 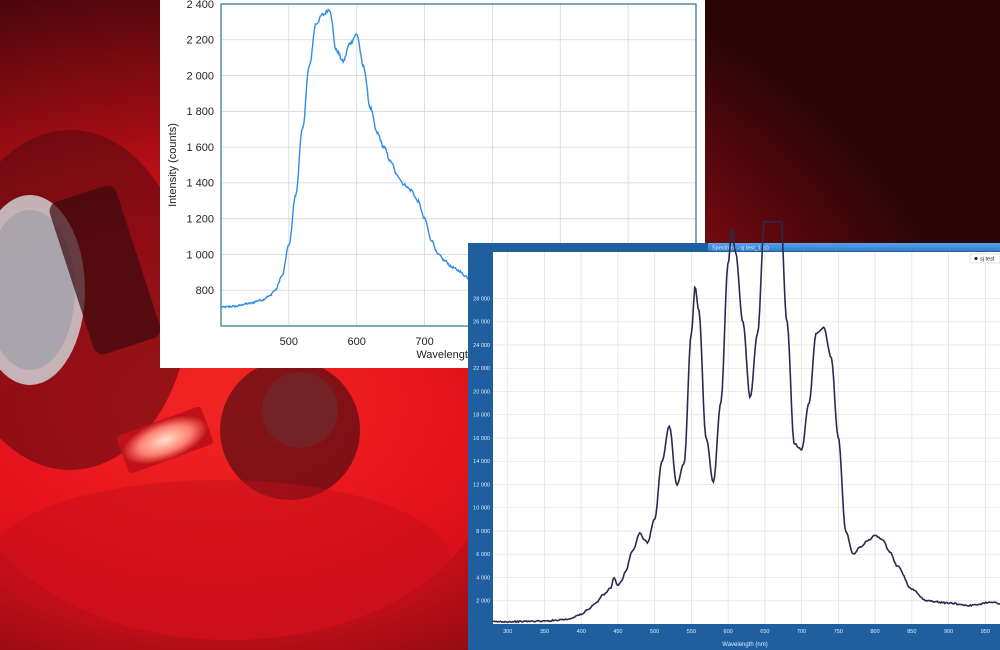 What do you see at coordinates (200, 76) in the screenshot?
I see `chart-1-y-tick-label: 2 000` at bounding box center [200, 76].